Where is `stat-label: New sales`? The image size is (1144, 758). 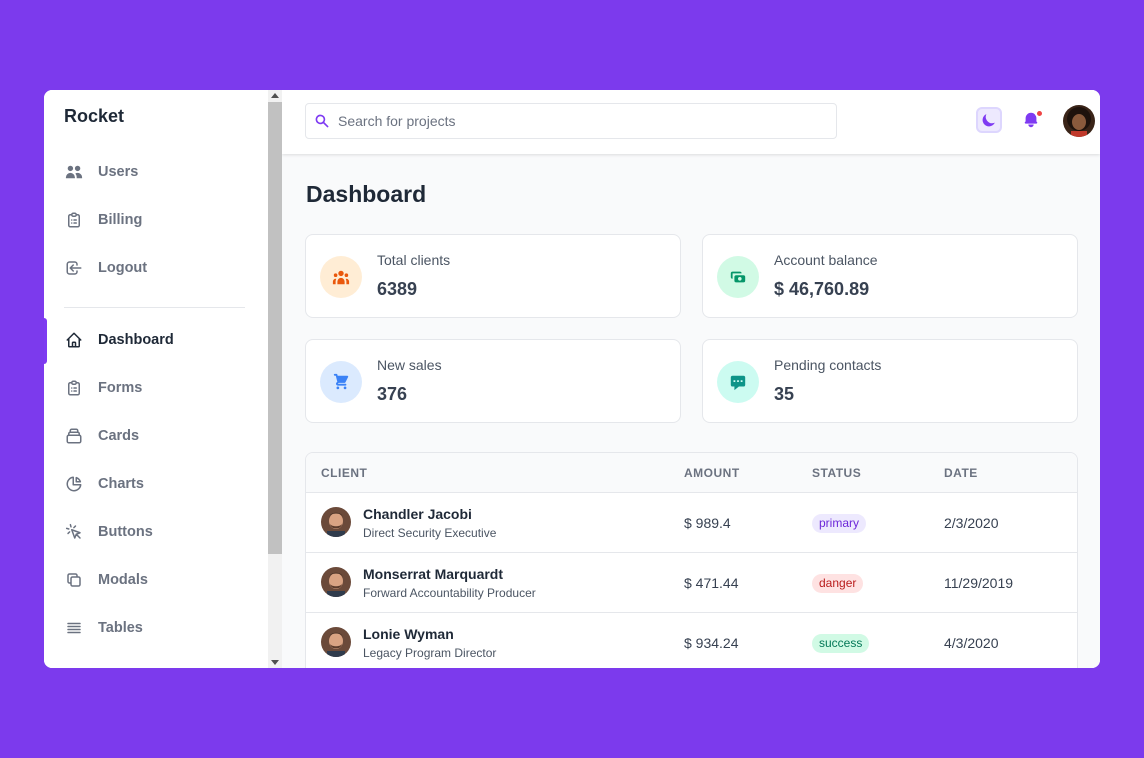 stat-label: New sales is located at coordinates (409, 365).